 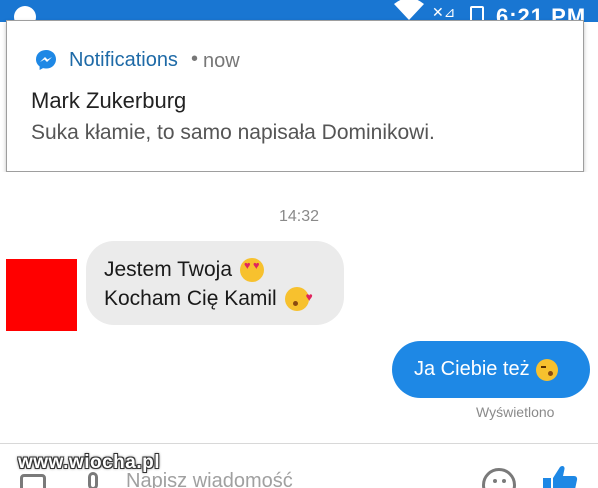 I want to click on status-bar: ✕⊿ 6:21 PM, so click(x=299, y=11).